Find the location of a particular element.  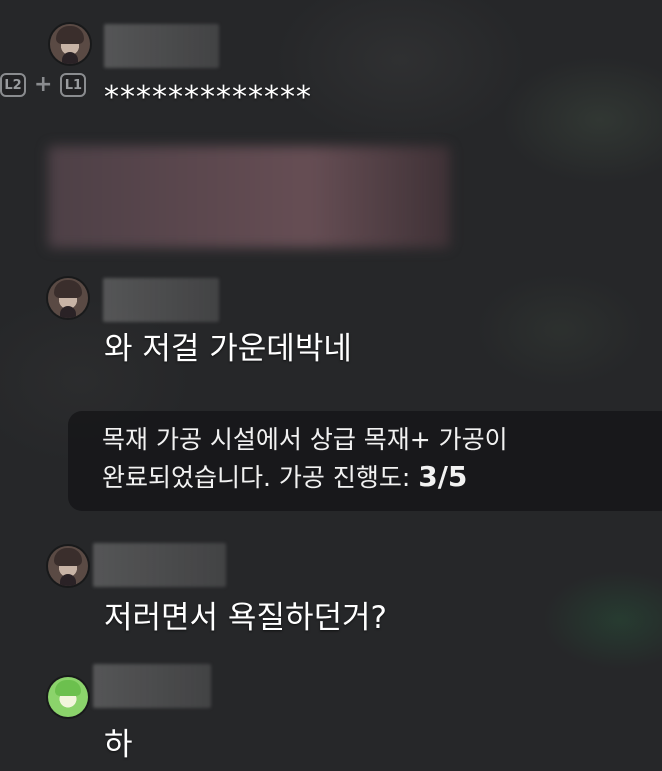

system-notice-line-1: 목재 가공 시설에서 상급 목재+ 가공이 is located at coordinates (305, 439).